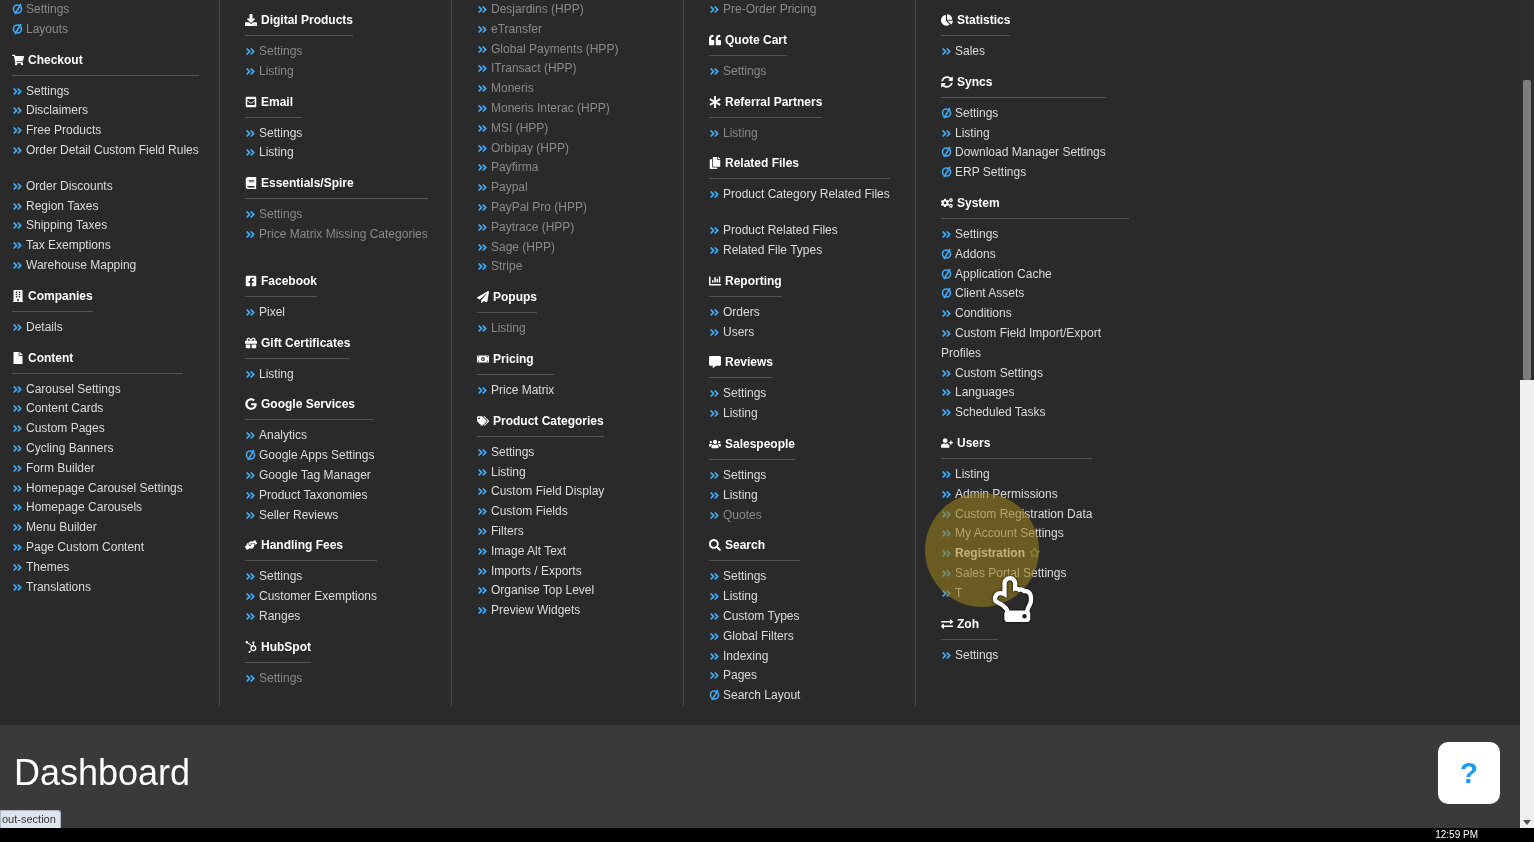 The image size is (1534, 842). What do you see at coordinates (1035, 373) in the screenshot?
I see `menu-link: Custom Settings` at bounding box center [1035, 373].